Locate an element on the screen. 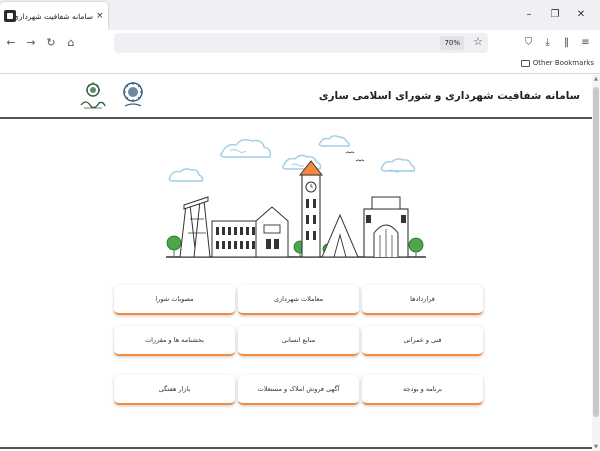 The width and height of the screenshot is (600, 451). active-tab: سامانه شفافیت شهرداری و شورا × is located at coordinates (54, 16).